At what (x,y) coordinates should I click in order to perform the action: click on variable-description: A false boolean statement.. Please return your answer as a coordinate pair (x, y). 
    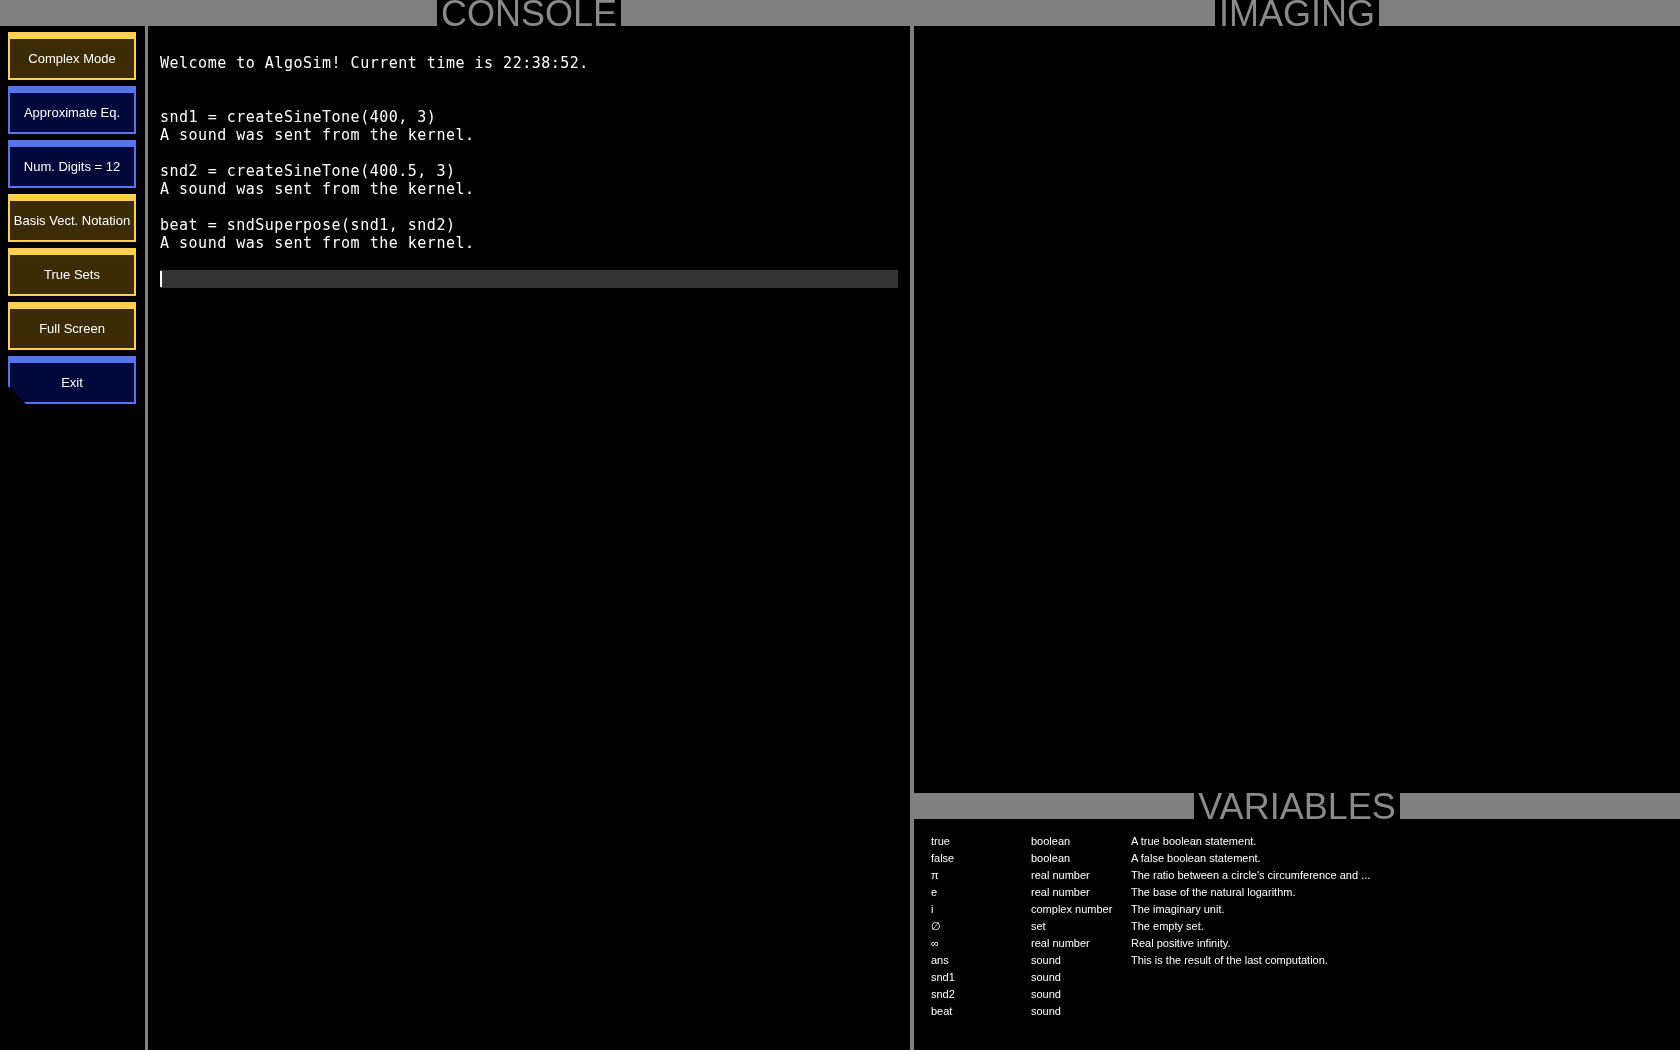
    Looking at the image, I should click on (1196, 858).